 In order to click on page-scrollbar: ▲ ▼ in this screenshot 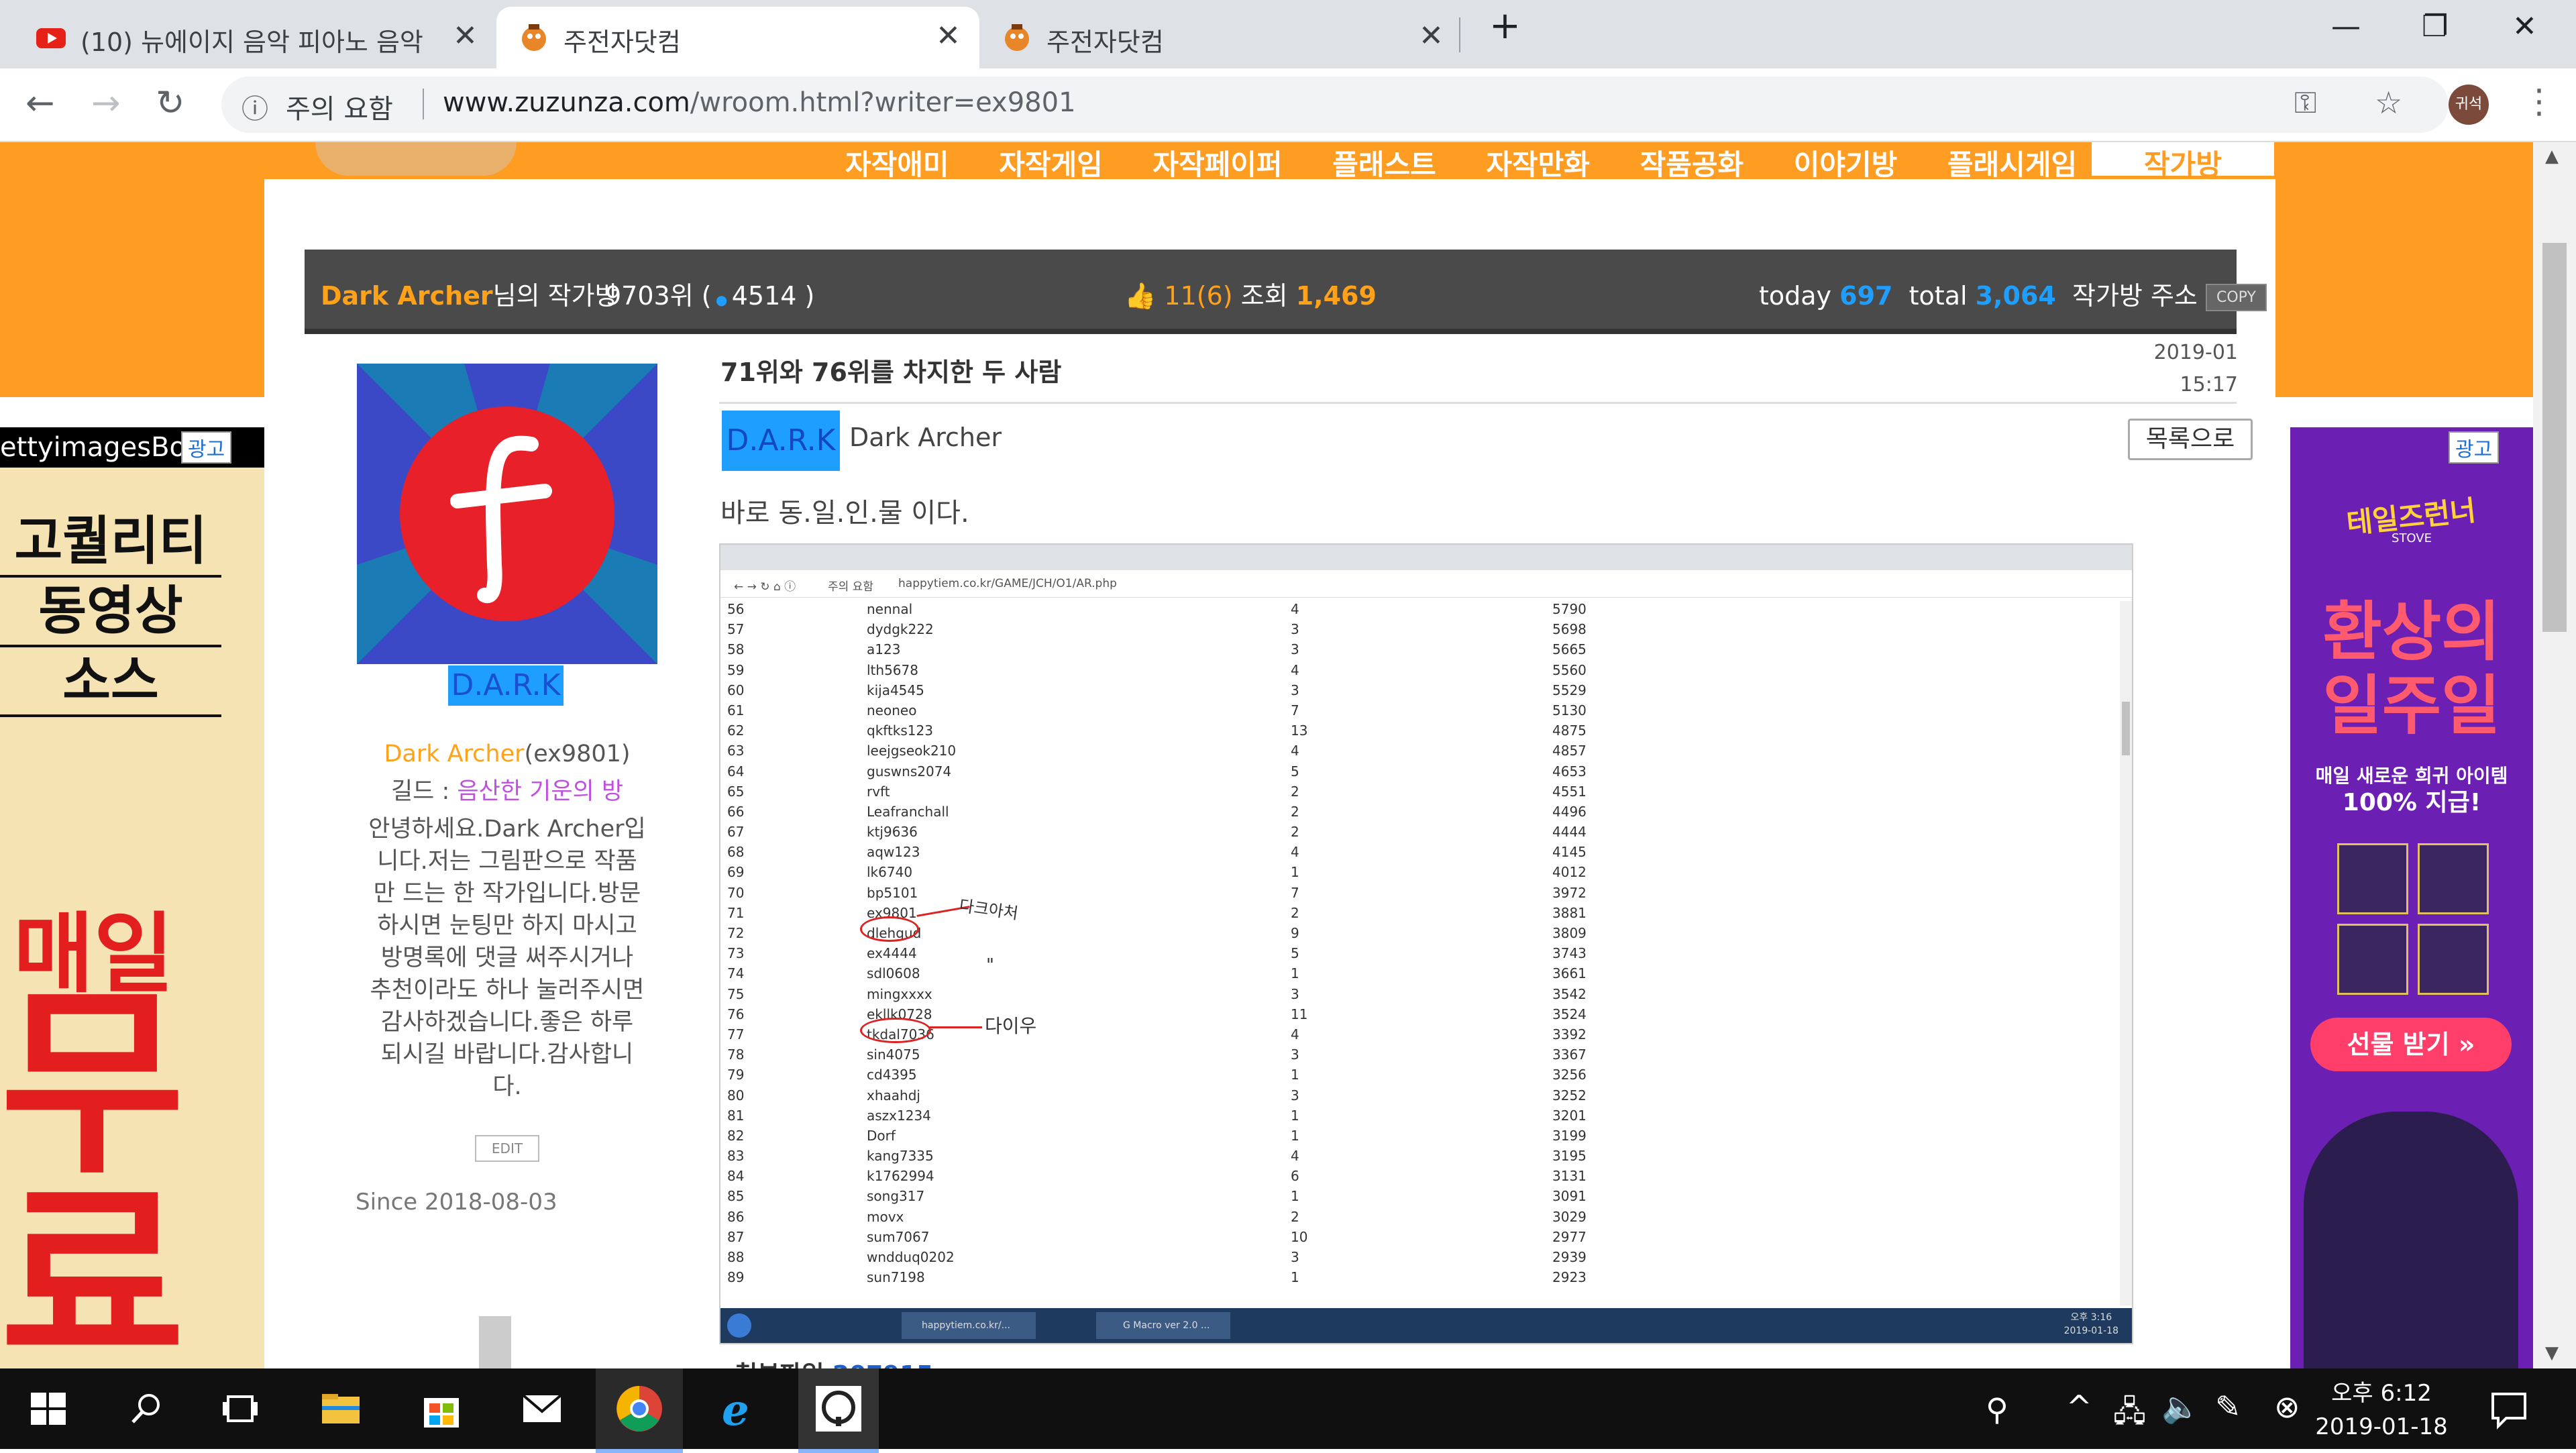, I will do `click(2554, 755)`.